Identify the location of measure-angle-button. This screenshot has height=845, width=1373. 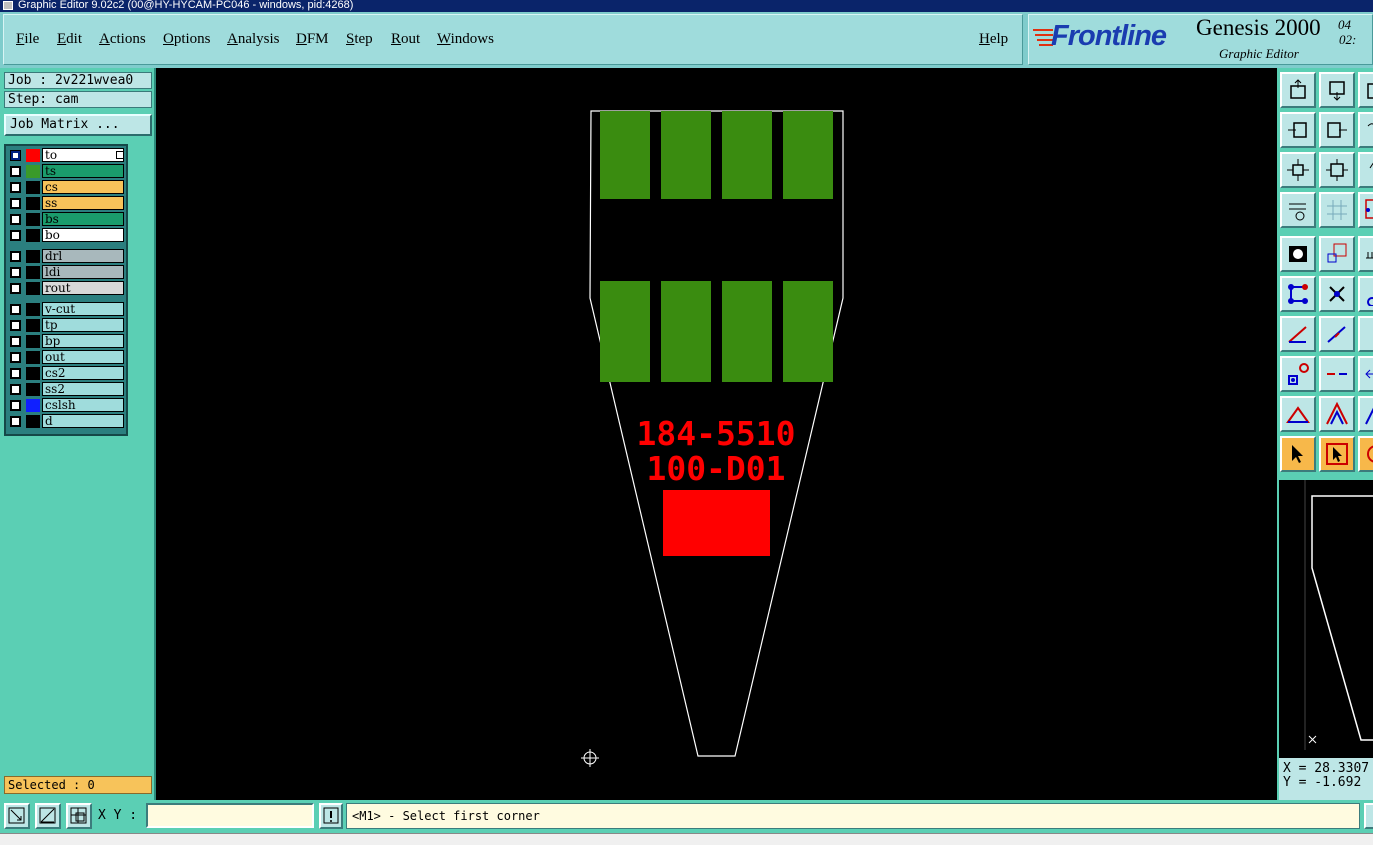
(48, 816).